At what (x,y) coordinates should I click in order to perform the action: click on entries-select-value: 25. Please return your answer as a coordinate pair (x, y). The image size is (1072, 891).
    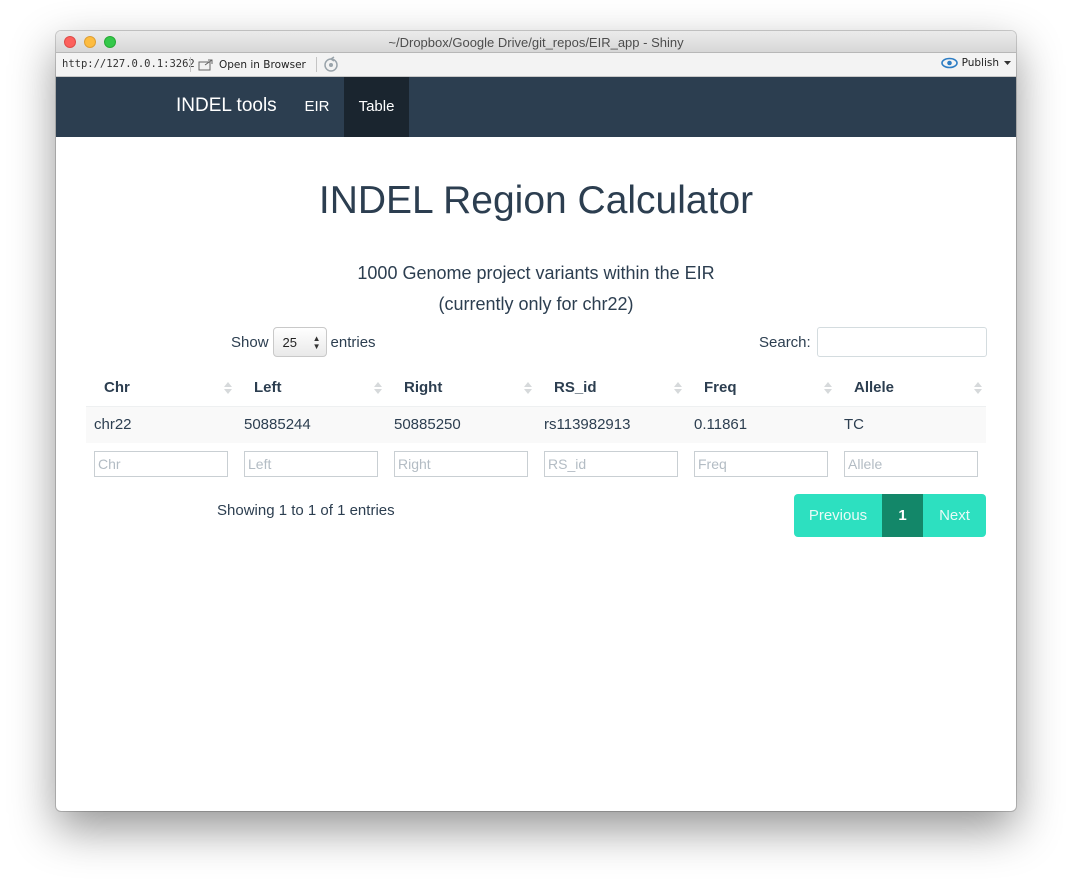
    Looking at the image, I should click on (289, 342).